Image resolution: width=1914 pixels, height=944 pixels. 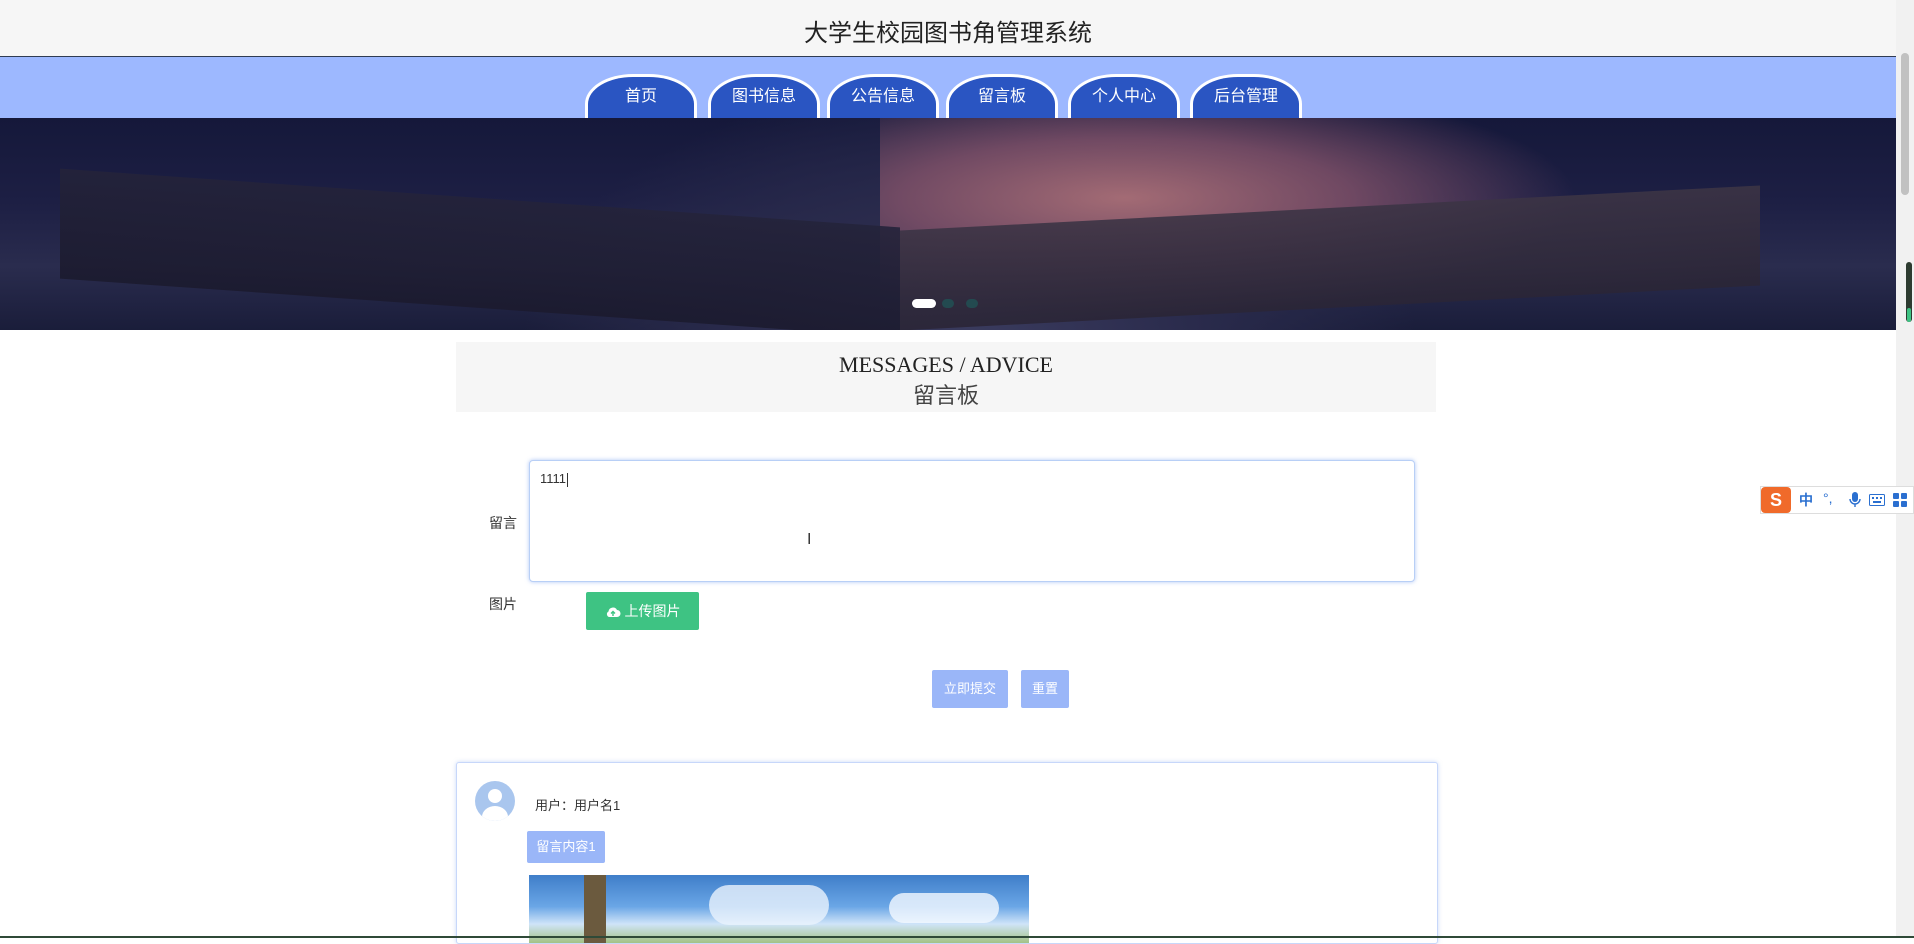 What do you see at coordinates (972, 521) in the screenshot?
I see `message-textarea: 1111` at bounding box center [972, 521].